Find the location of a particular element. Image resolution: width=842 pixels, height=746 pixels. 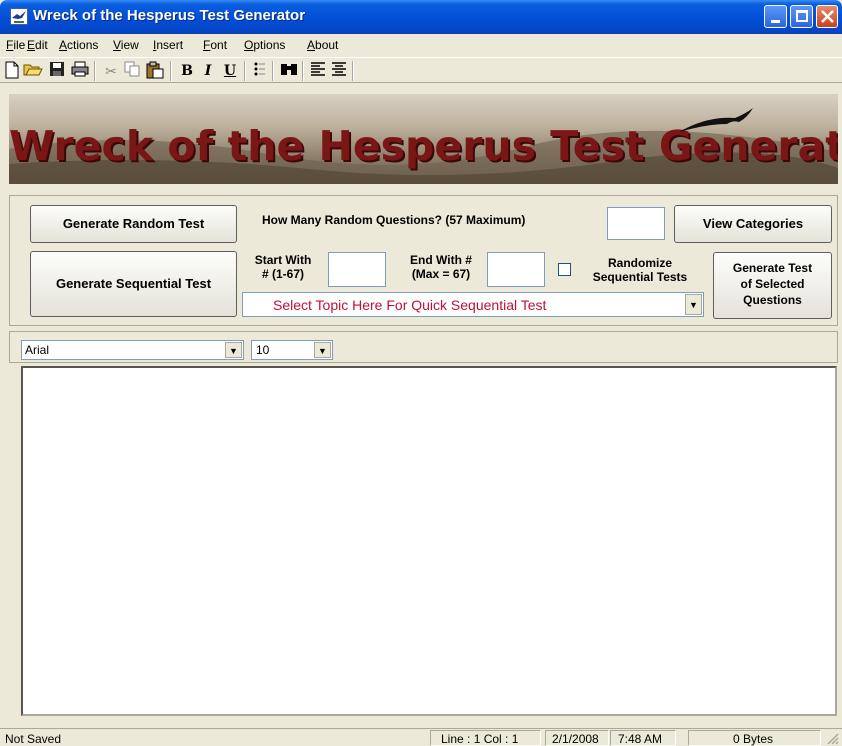

underline-button: U is located at coordinates (230, 71).